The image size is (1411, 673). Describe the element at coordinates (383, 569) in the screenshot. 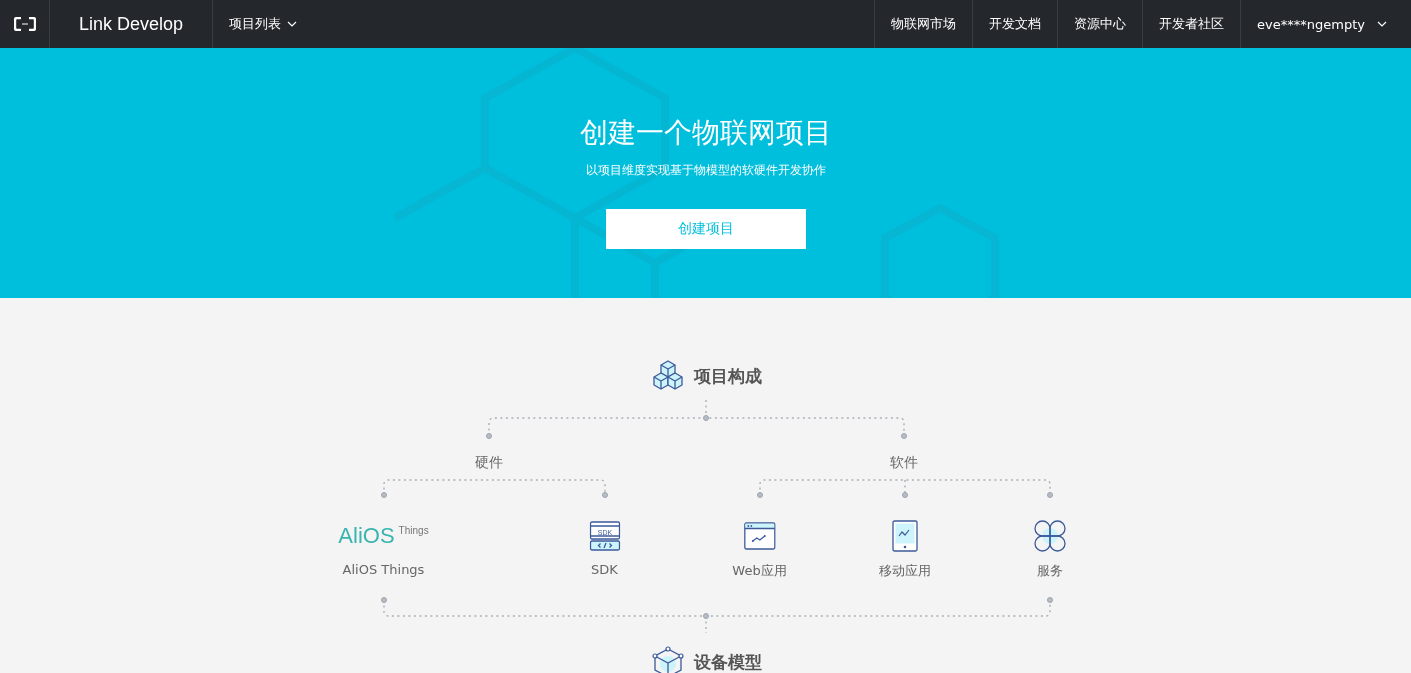

I see `component-label: AliOS Things` at that location.